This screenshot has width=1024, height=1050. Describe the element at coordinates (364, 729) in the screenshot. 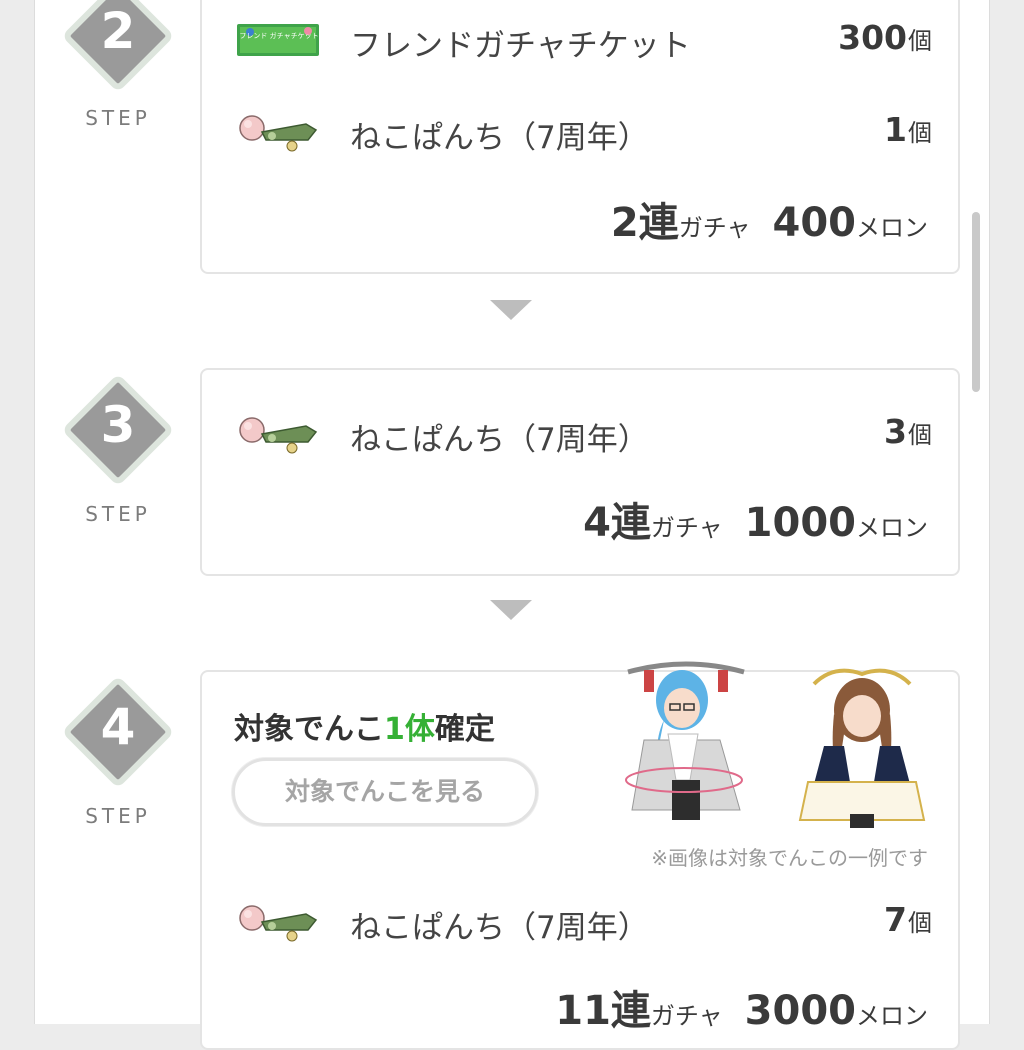

I see `guarantee-title: 対象でんこ1体確定` at that location.